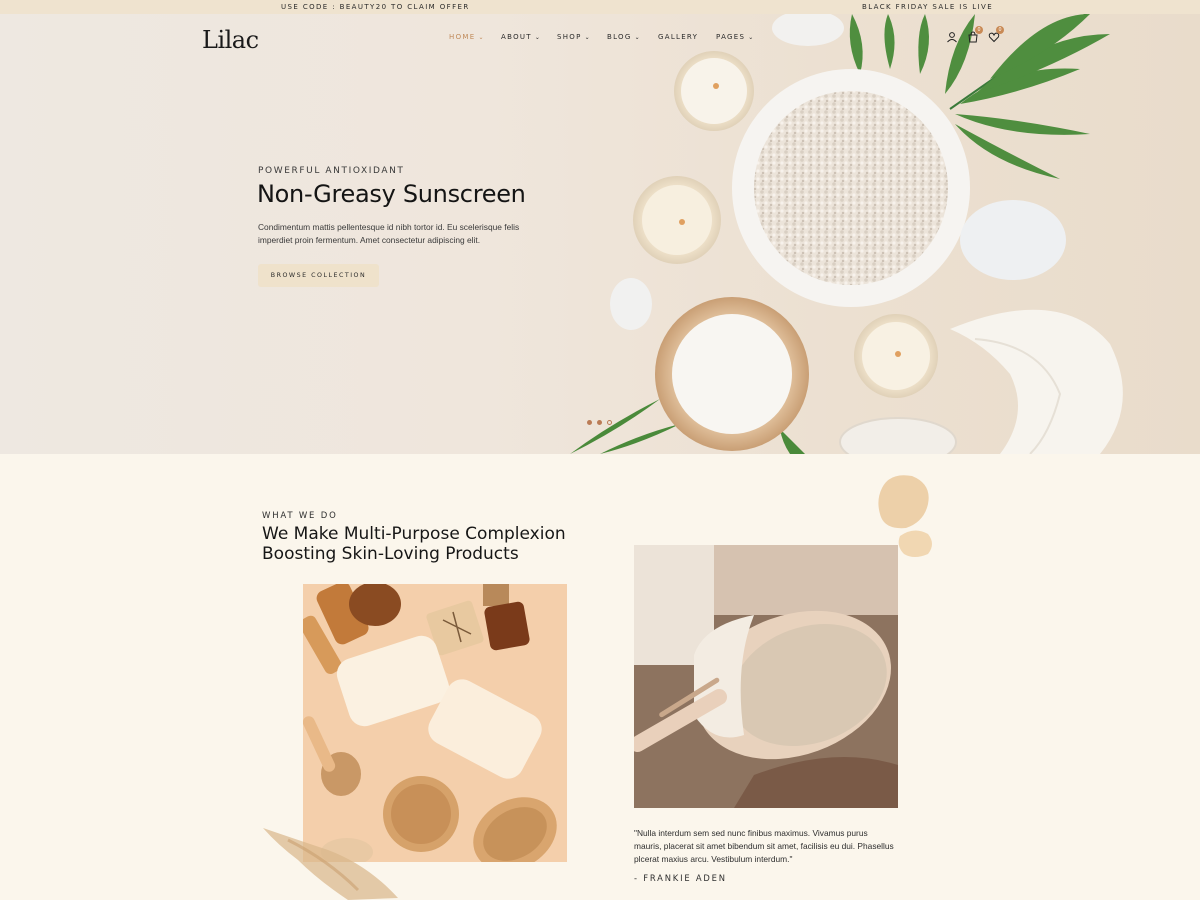 This screenshot has height=900, width=1200. Describe the element at coordinates (680, 878) in the screenshot. I see `testimonial-author: - FRANKIE ADEN` at that location.